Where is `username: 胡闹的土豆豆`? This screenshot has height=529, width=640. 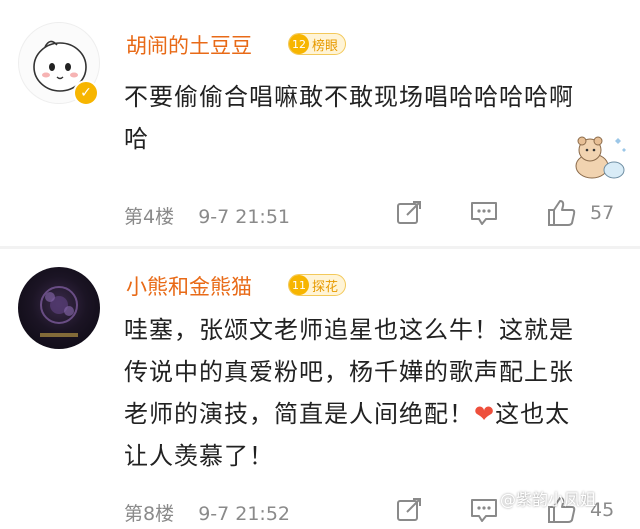 username: 胡闹的土豆豆 is located at coordinates (189, 45).